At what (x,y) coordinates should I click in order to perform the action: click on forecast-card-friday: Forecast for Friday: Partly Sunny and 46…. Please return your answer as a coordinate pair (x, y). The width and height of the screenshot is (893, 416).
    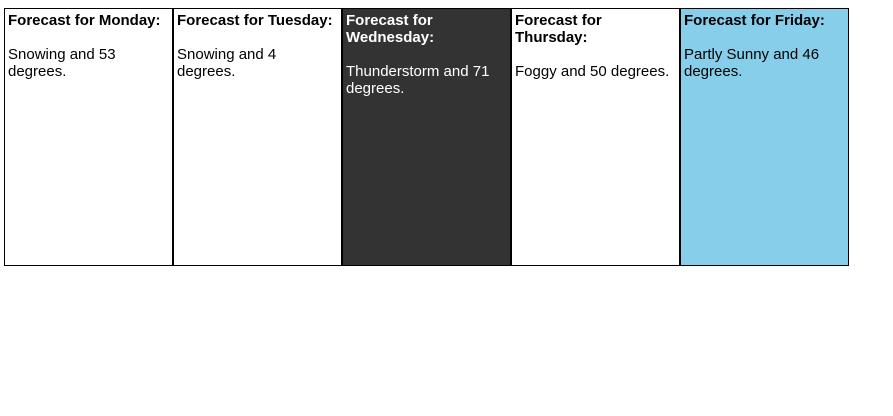
    Looking at the image, I should click on (764, 137).